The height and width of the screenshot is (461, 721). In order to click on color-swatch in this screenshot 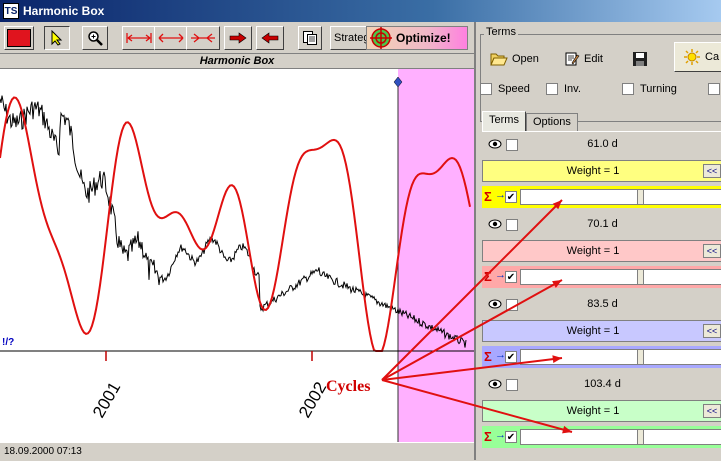, I will do `click(19, 38)`.